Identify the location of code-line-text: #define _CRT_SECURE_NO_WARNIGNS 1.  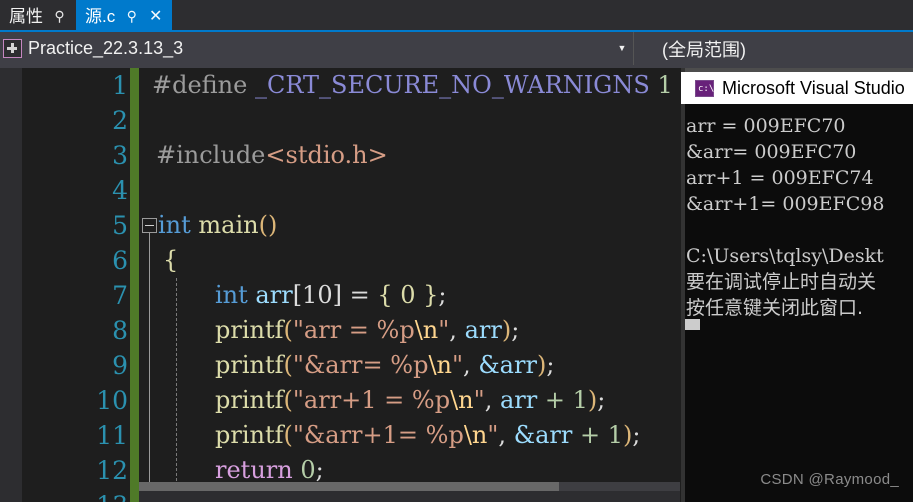
(412, 85).